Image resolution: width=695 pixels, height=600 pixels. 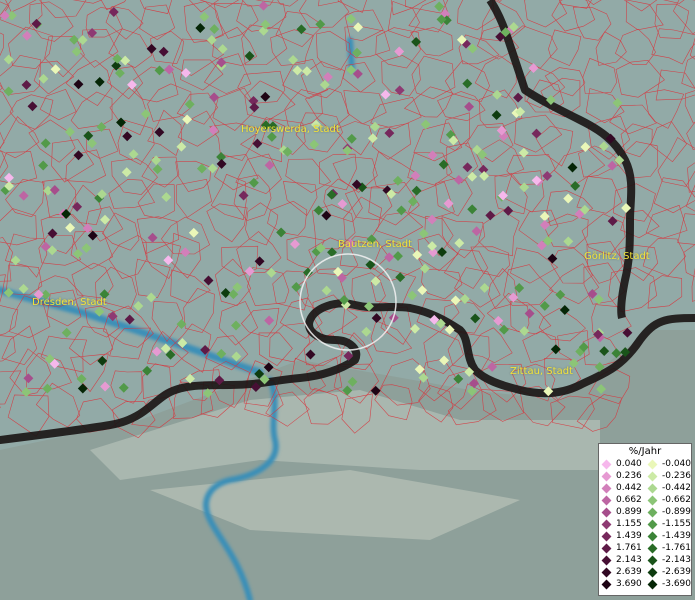 I want to click on legend-row: 0.236 -0.236, so click(x=645, y=476).